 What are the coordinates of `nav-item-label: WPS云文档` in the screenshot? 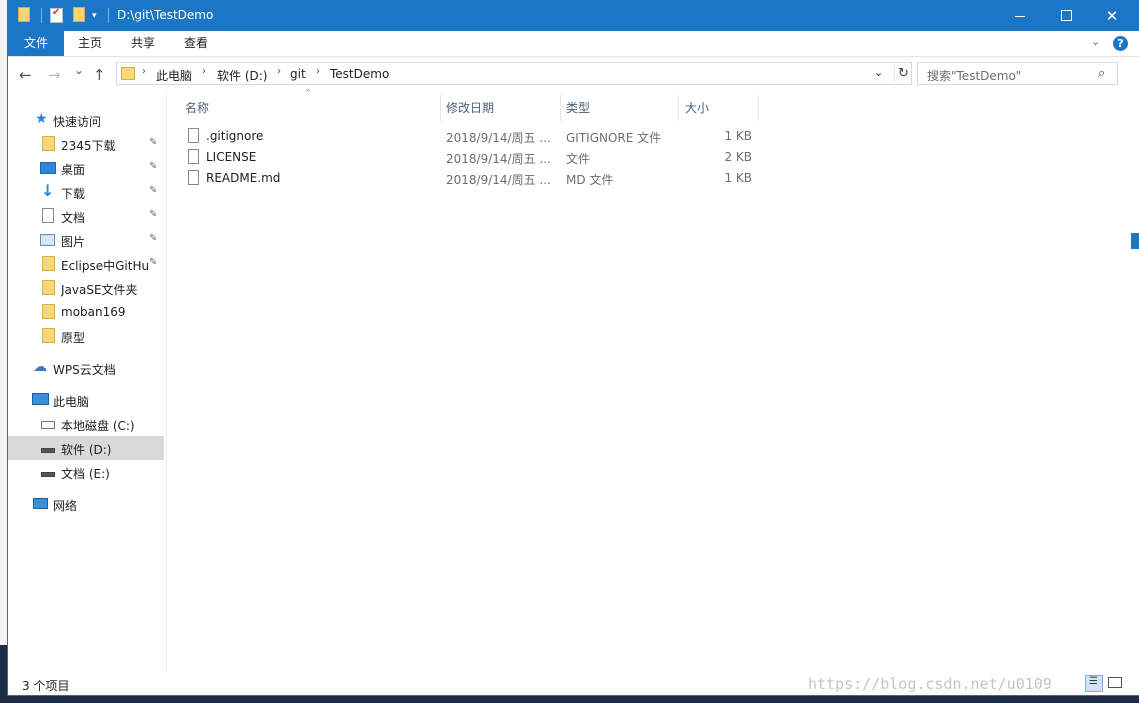 It's located at (84, 370).